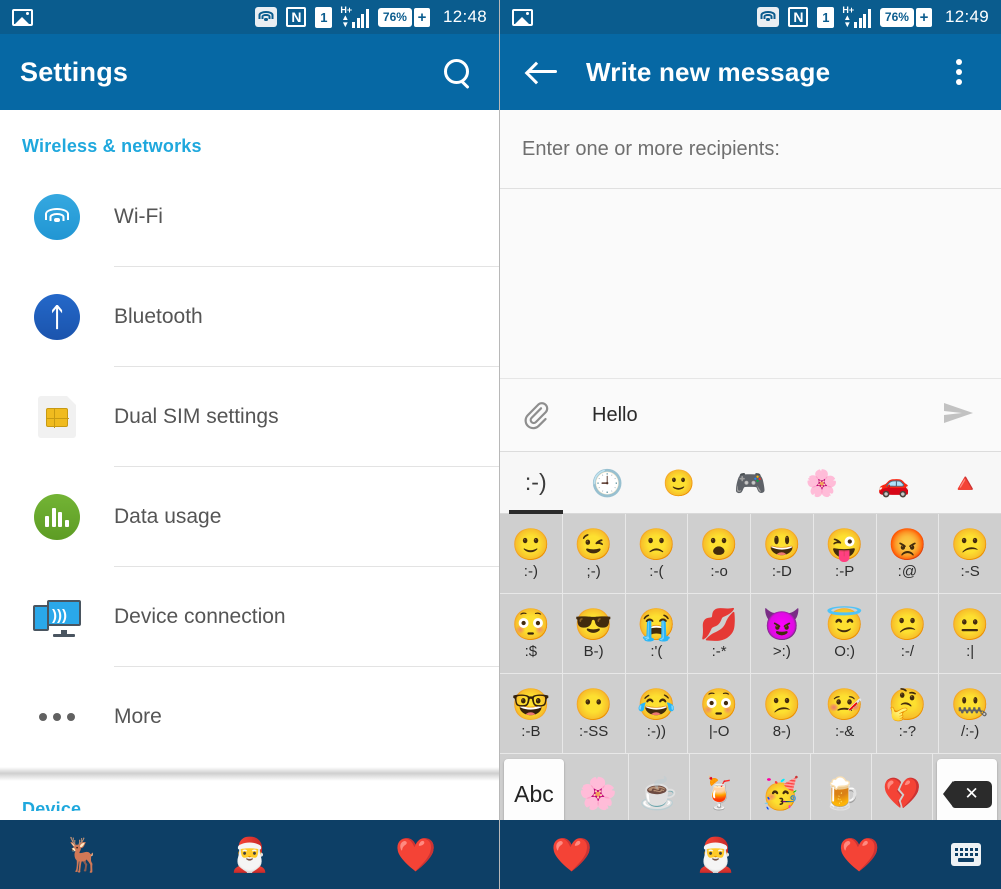  I want to click on emoji-key: 😈 >:), so click(782, 634).